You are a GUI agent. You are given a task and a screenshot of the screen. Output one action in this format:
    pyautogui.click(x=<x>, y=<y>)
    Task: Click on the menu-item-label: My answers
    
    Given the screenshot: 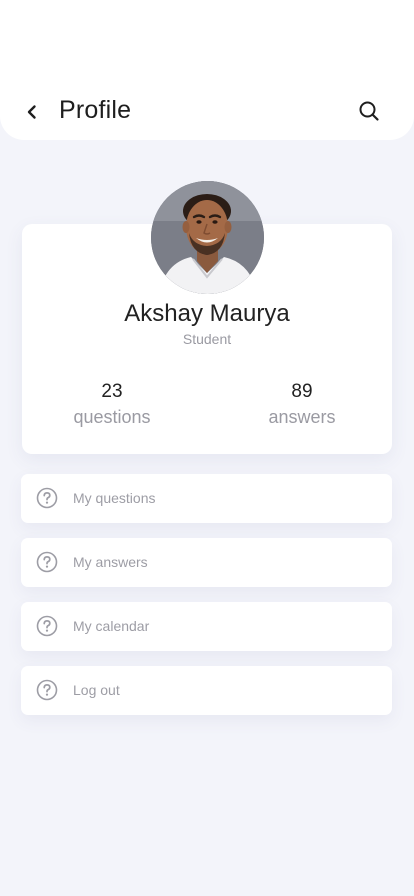 What is the action you would take?
    pyautogui.click(x=110, y=562)
    